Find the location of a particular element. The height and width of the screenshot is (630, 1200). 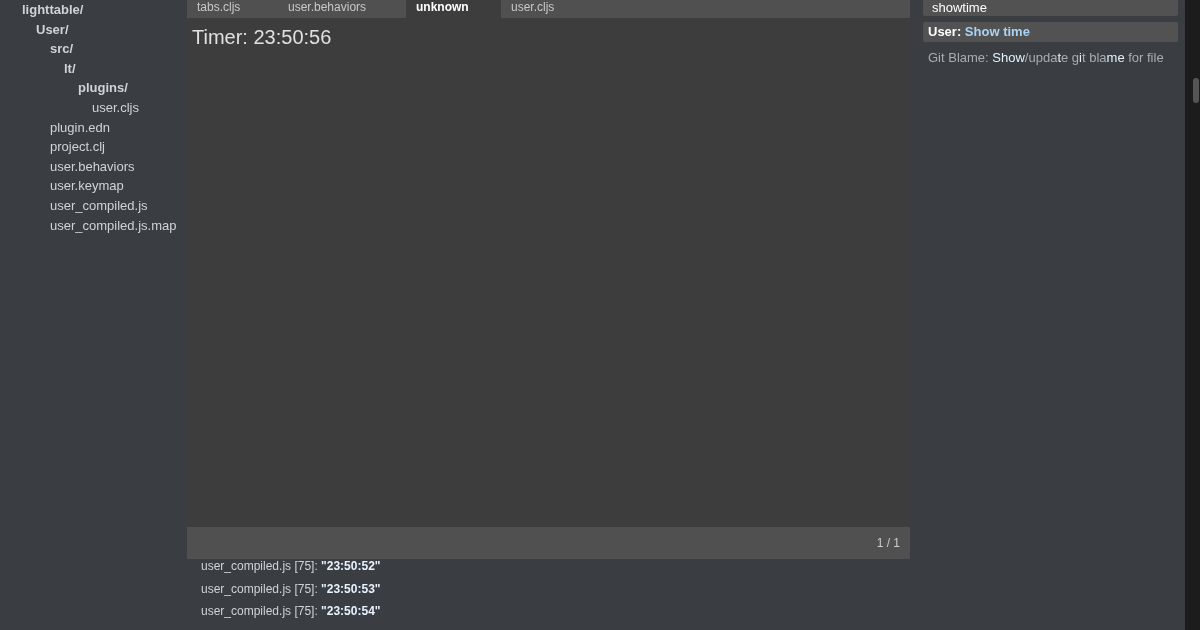

folder-item: User/ is located at coordinates (52, 29).